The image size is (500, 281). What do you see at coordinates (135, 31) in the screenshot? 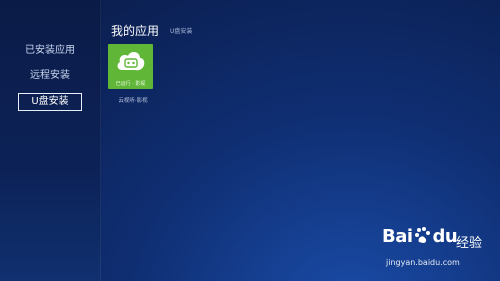
I see `page-title: 我的应用` at bounding box center [135, 31].